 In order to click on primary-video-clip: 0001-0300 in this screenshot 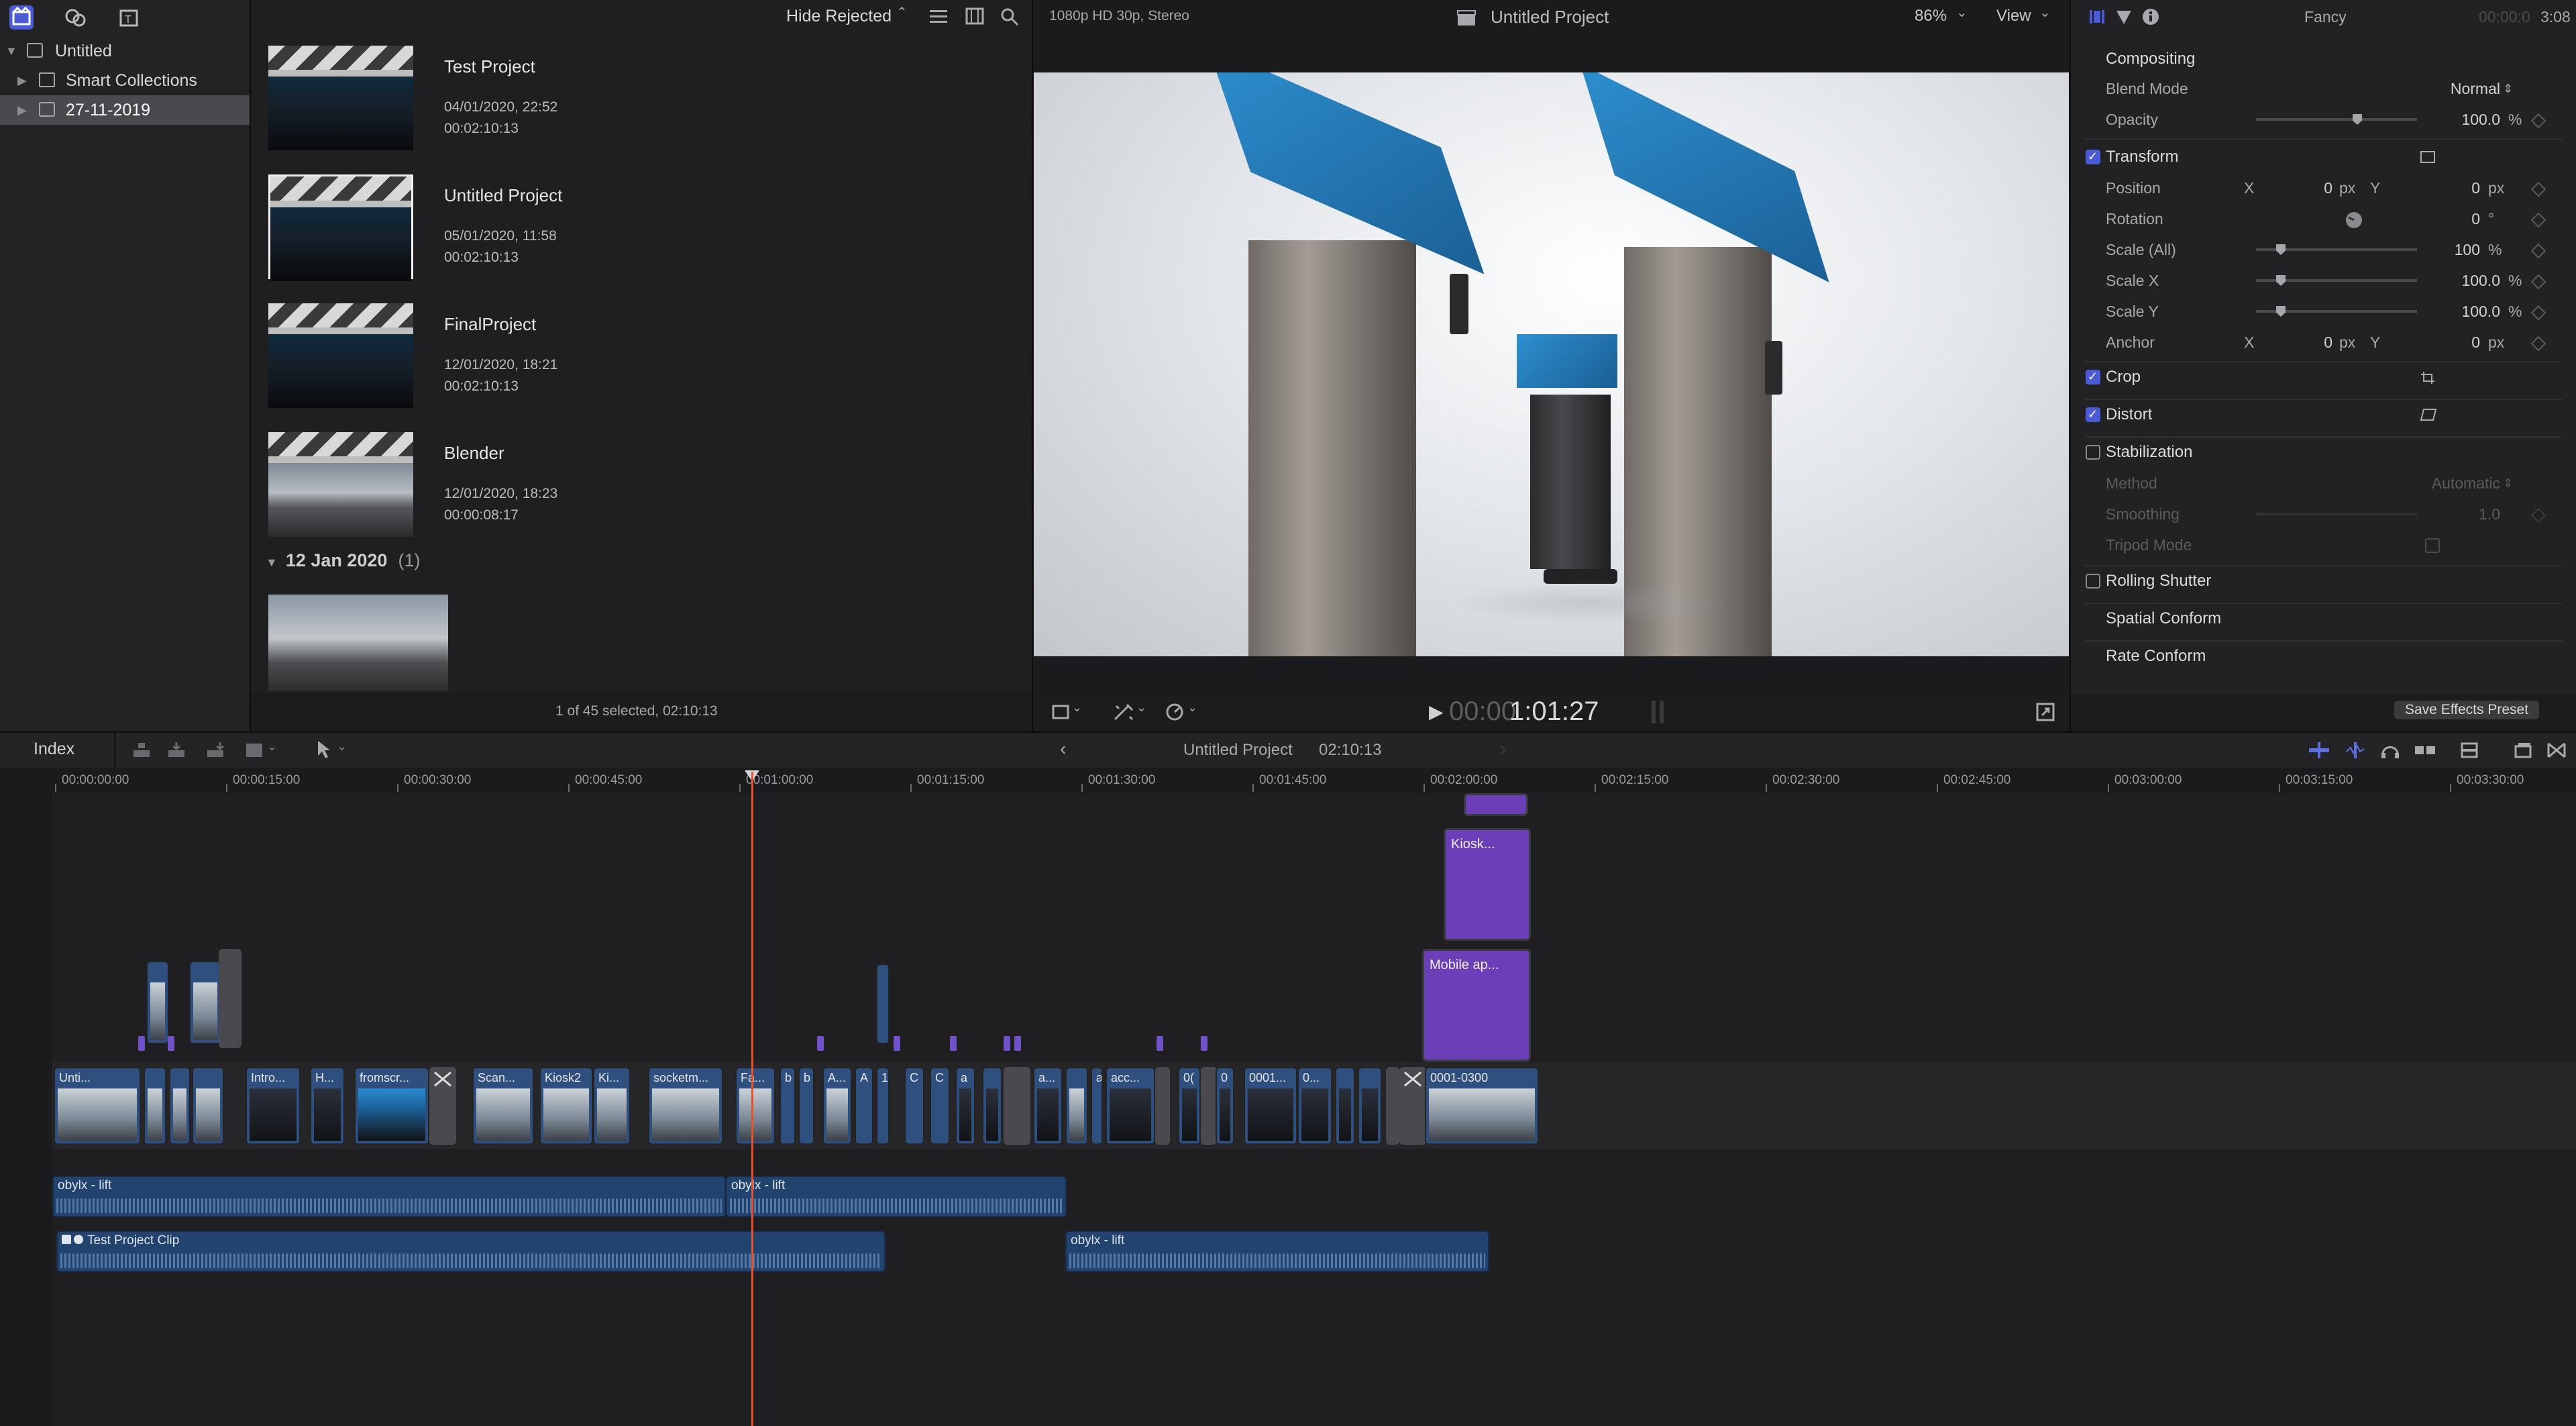, I will do `click(1482, 1106)`.